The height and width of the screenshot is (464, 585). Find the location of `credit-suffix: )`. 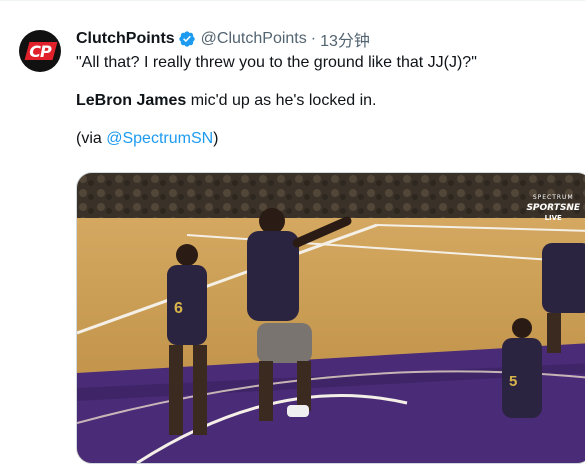

credit-suffix: ) is located at coordinates (216, 138).